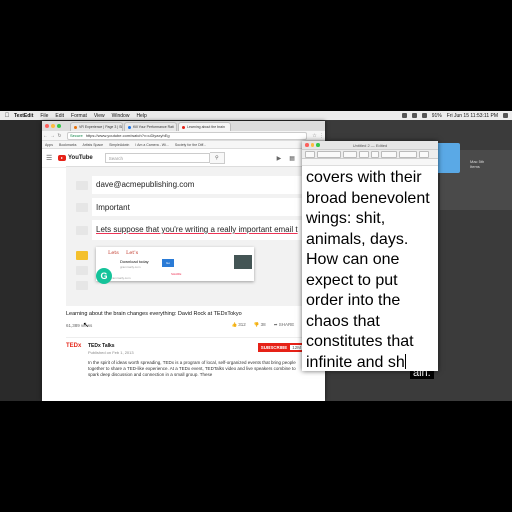  Describe the element at coordinates (186, 166) in the screenshot. I see `divider` at that location.